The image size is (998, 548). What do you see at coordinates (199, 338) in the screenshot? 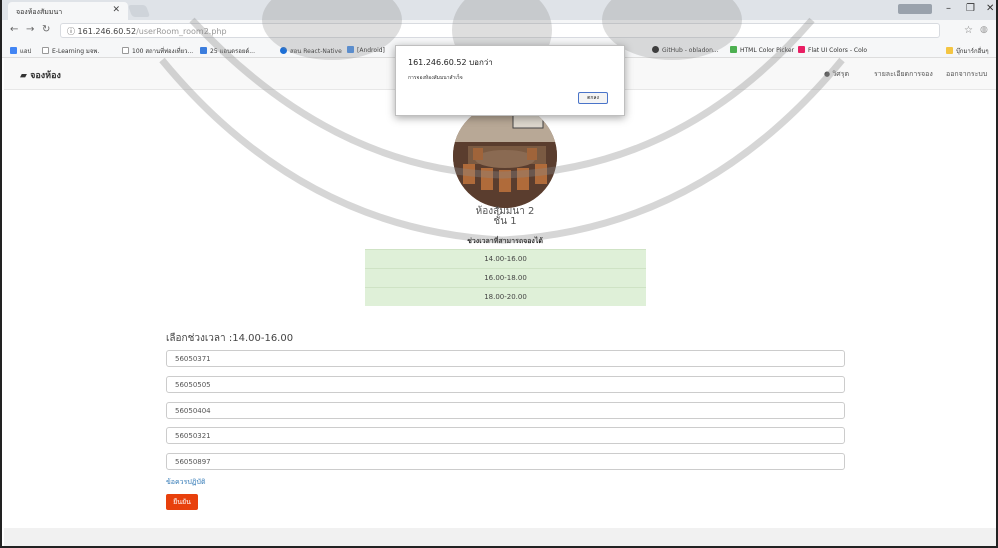
I see `selected-time-prefix: เลือกช่วงเวลา :` at bounding box center [199, 338].